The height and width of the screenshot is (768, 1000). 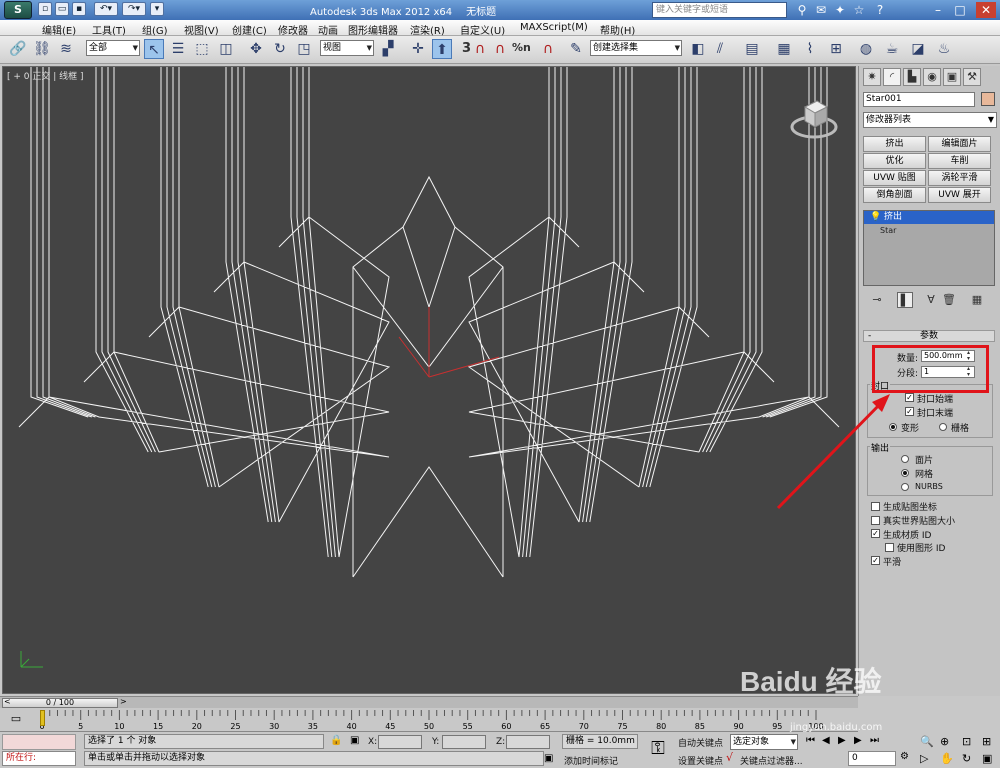 What do you see at coordinates (959, 195) in the screenshot?
I see `mod-button-unwrap-uvw: UVW 展开` at bounding box center [959, 195].